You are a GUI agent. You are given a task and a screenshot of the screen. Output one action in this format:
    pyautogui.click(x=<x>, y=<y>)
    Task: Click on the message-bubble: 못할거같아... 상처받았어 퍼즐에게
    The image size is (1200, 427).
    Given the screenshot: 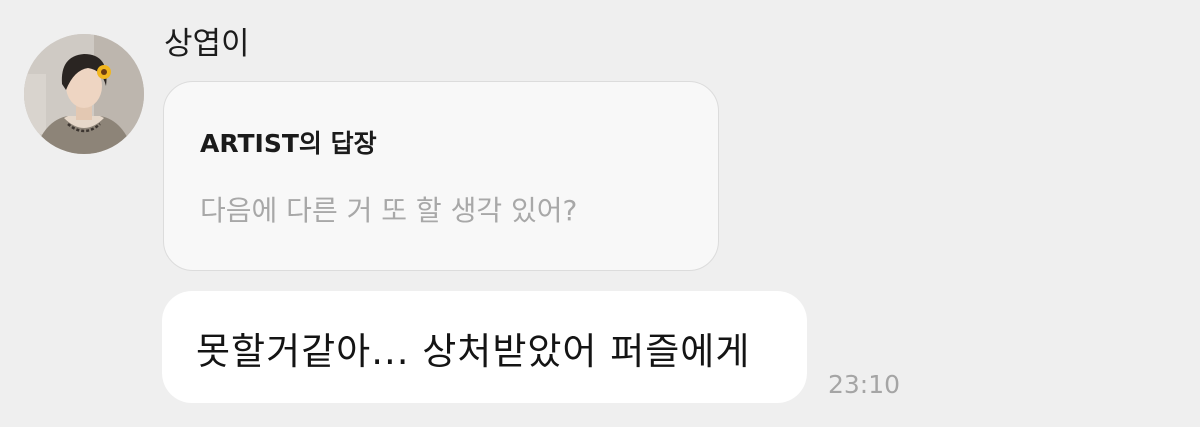 What is the action you would take?
    pyautogui.click(x=484, y=347)
    